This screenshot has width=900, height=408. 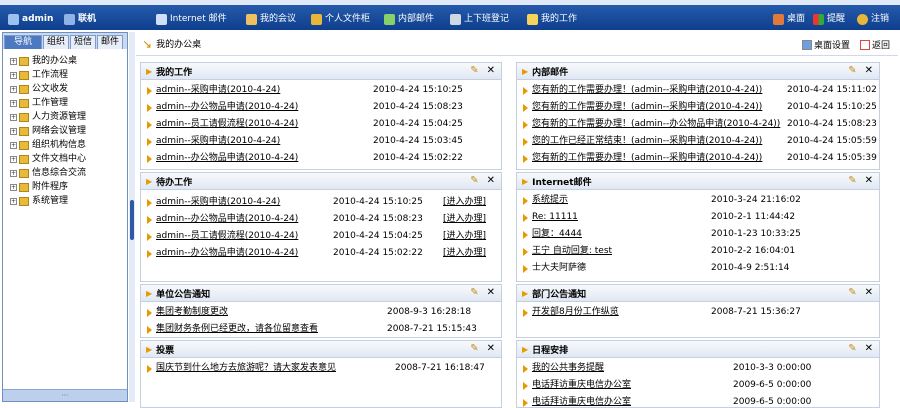 What do you see at coordinates (191, 19) in the screenshot?
I see `internet-mail-link: Internet 邮件` at bounding box center [191, 19].